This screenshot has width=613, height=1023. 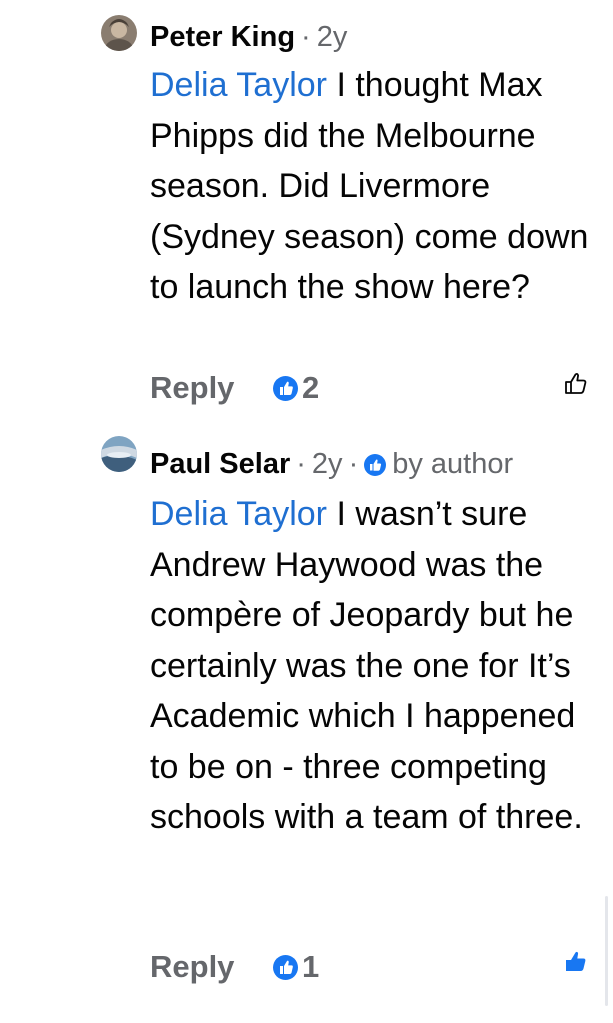 I want to click on comment-actions: Reply 2, so click(x=234, y=388).